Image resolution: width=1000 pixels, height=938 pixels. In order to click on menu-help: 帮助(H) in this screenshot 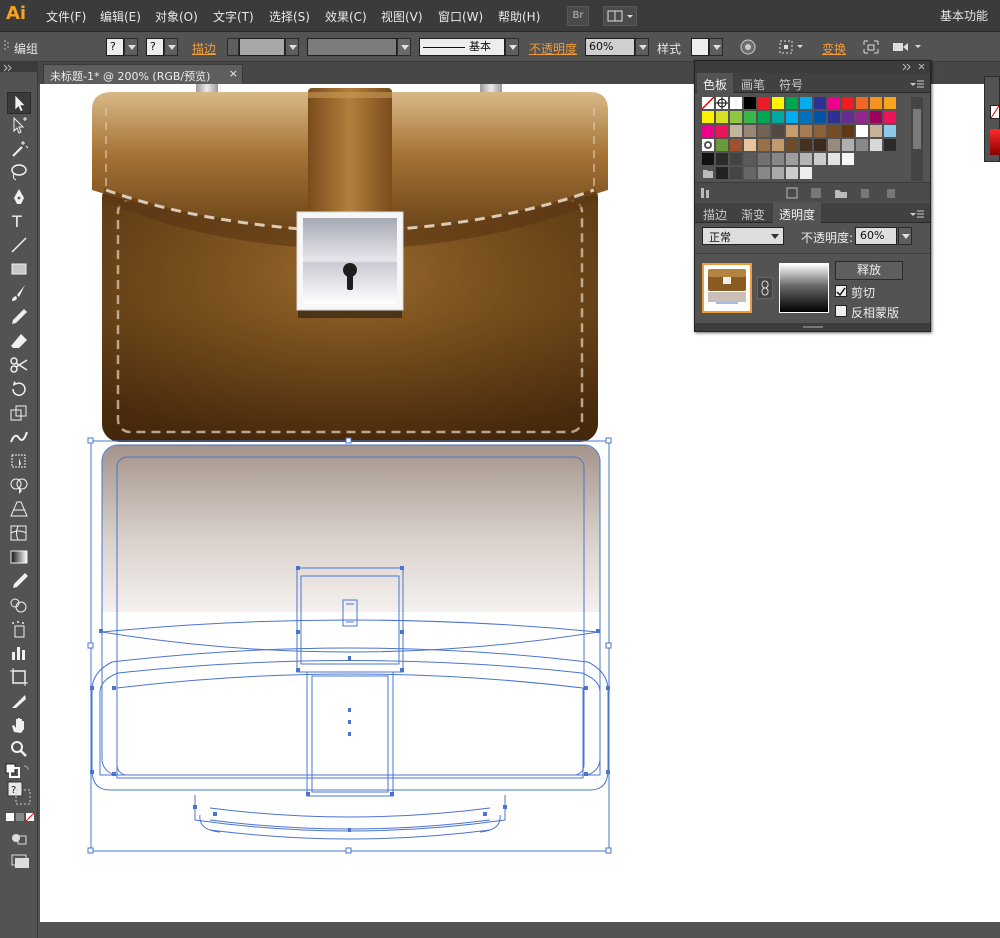, I will do `click(519, 16)`.